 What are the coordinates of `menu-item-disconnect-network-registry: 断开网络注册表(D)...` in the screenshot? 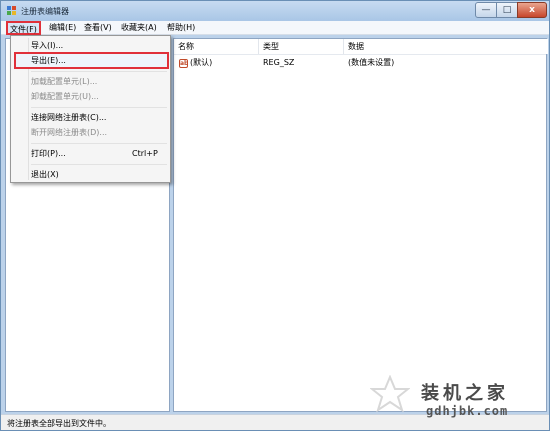 It's located at (69, 132).